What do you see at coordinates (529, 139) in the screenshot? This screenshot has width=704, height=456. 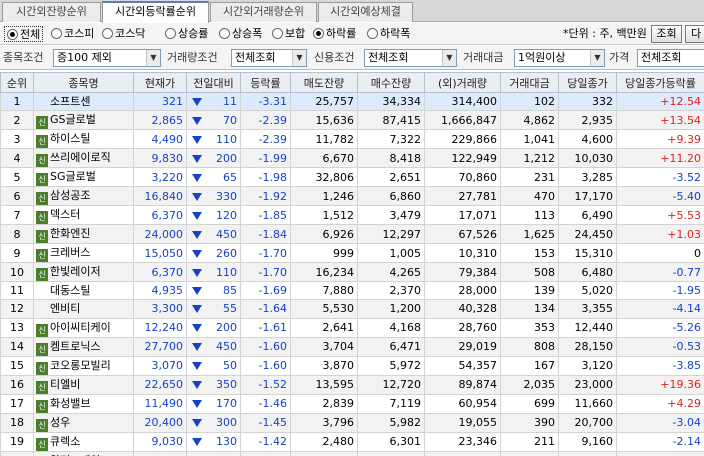 I see `cell-amount: 1,041` at bounding box center [529, 139].